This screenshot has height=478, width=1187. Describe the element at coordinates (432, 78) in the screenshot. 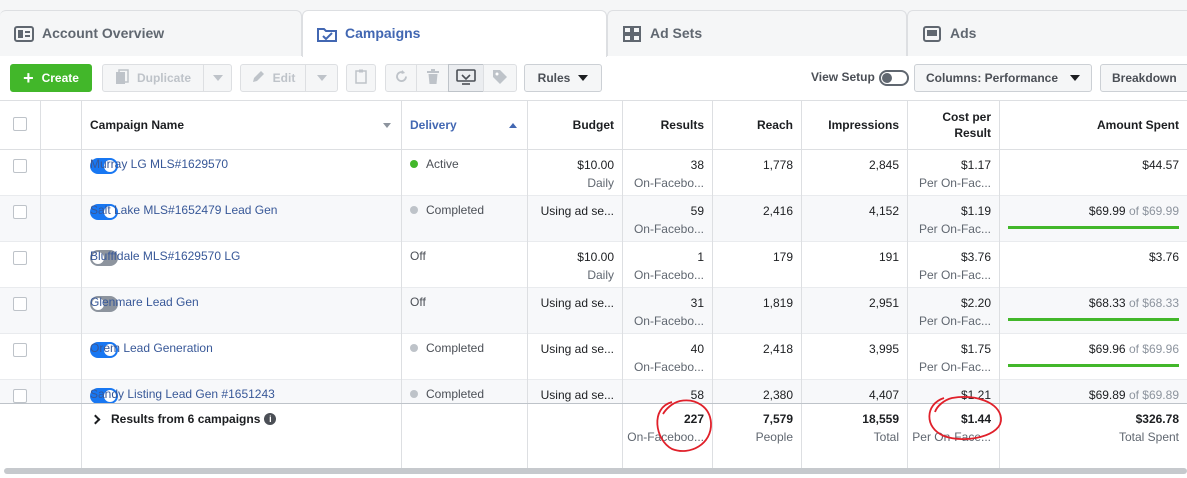

I see `delete-button` at that location.